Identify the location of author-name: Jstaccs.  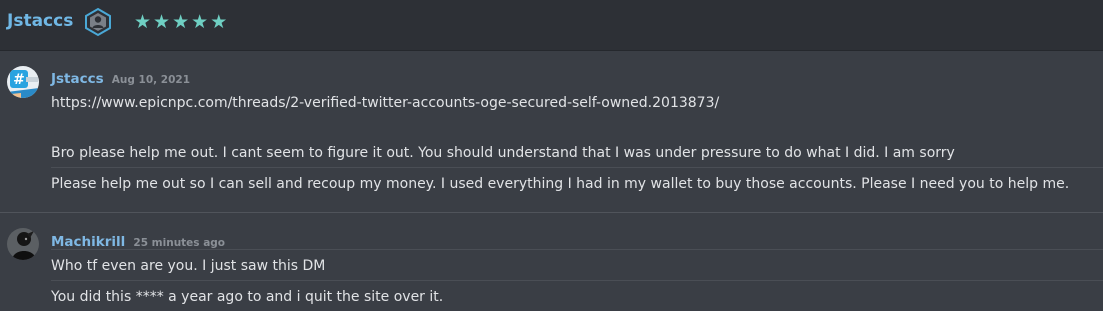
(77, 79).